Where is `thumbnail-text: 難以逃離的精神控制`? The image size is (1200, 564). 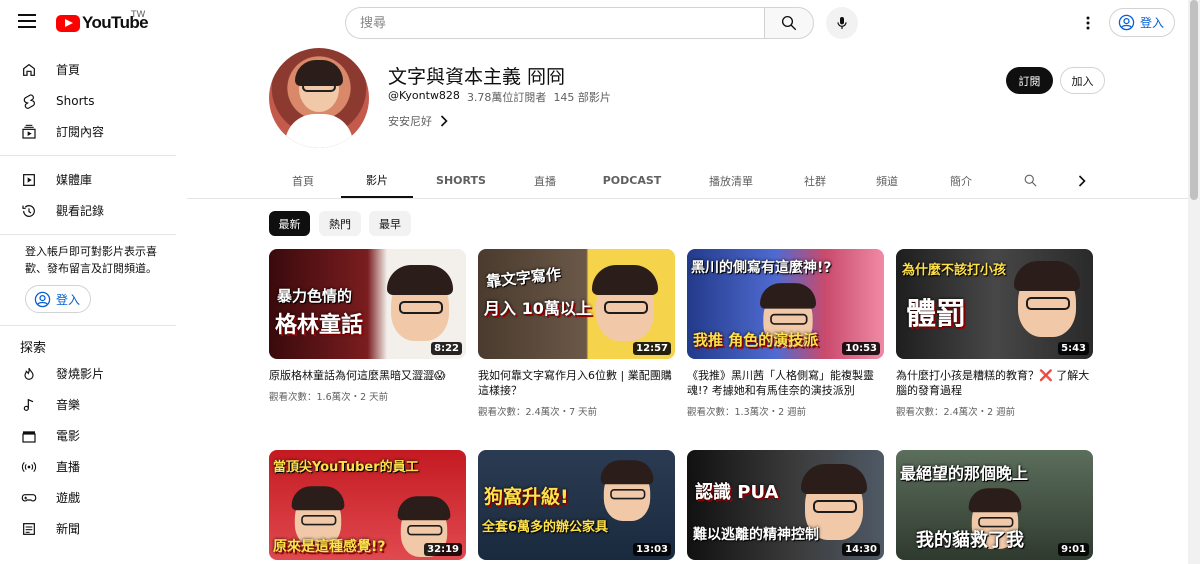 thumbnail-text: 難以逃離的精神控制 is located at coordinates (756, 535).